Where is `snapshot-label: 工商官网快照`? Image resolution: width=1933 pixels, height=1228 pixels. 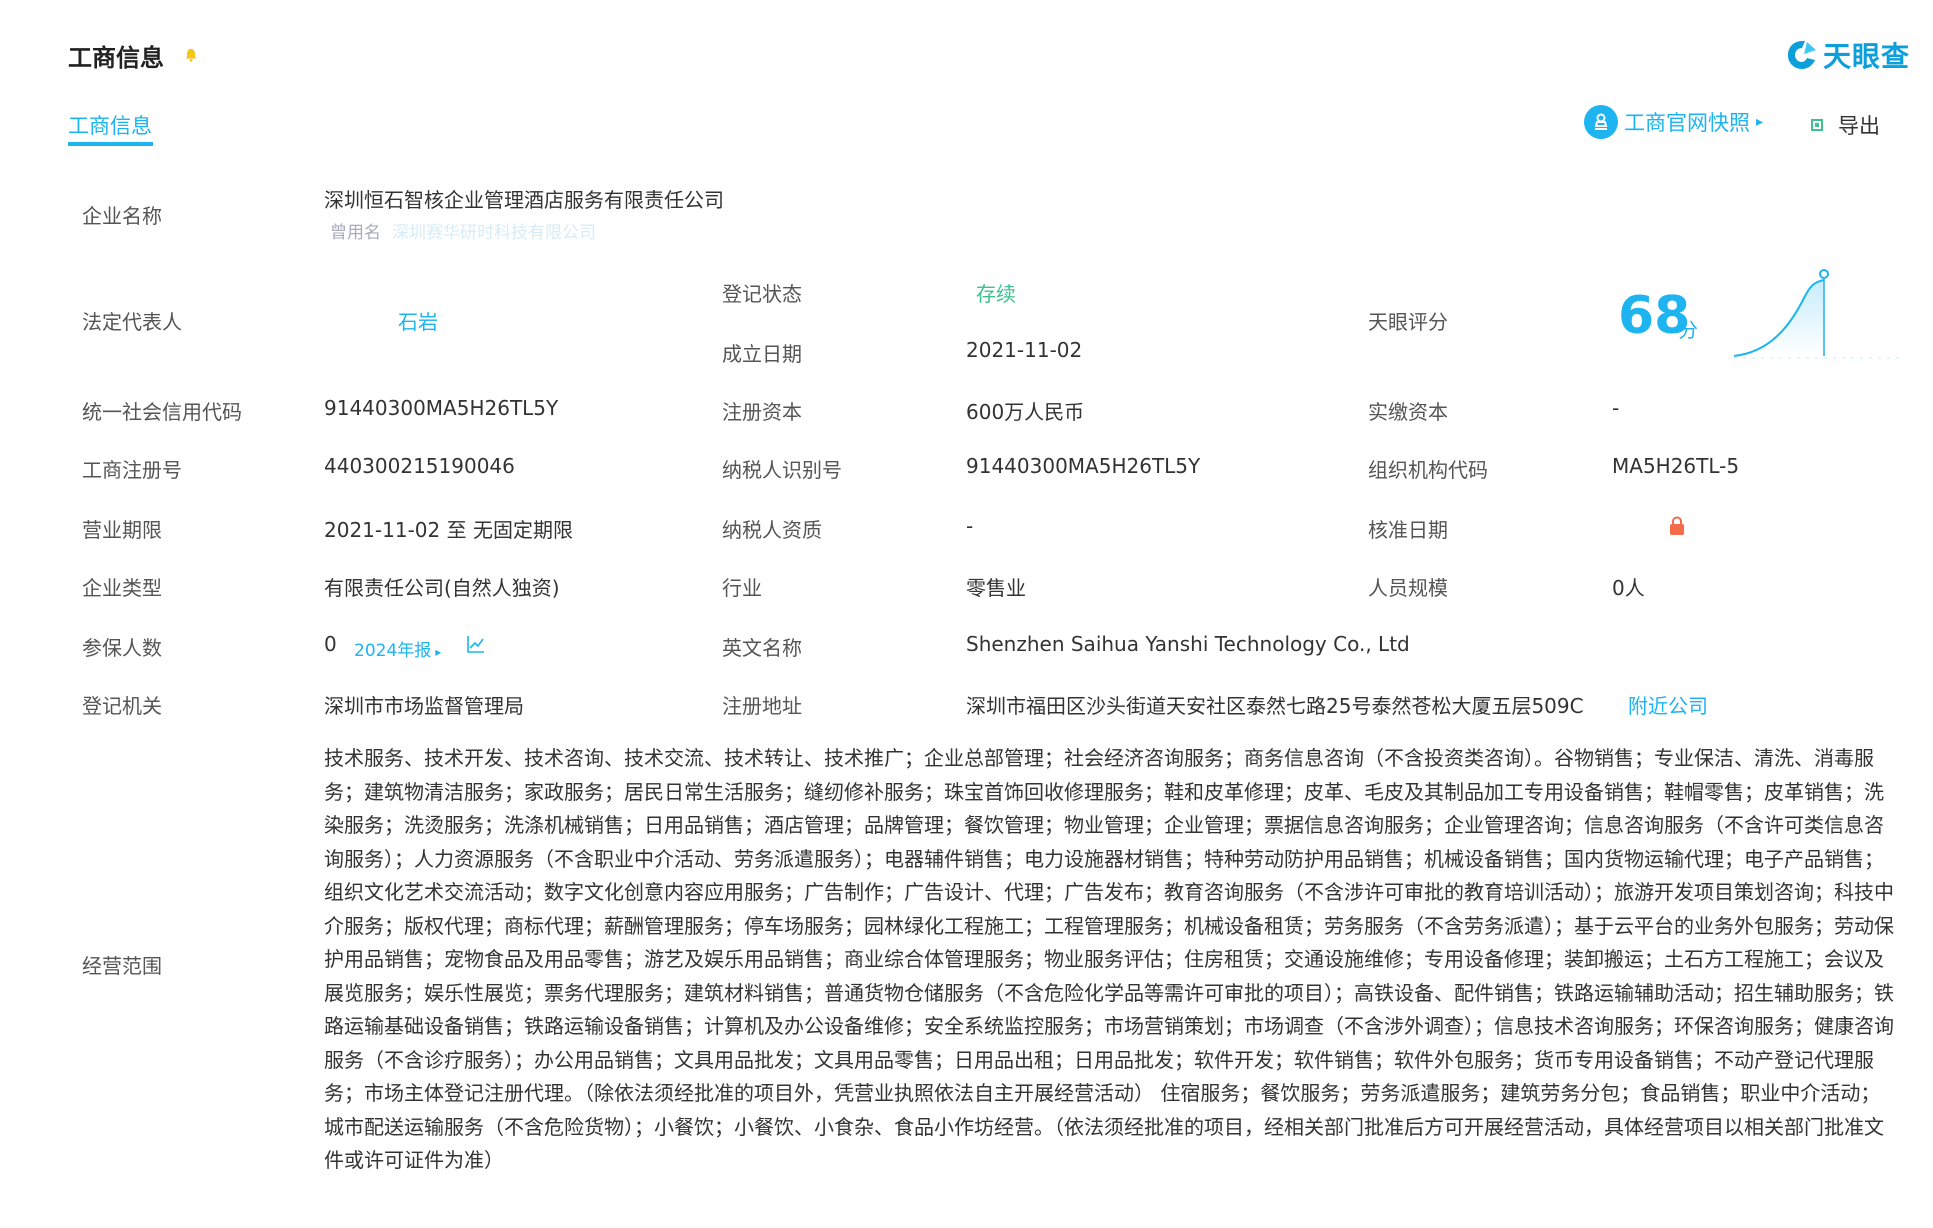
snapshot-label: 工商官网快照 is located at coordinates (1687, 123).